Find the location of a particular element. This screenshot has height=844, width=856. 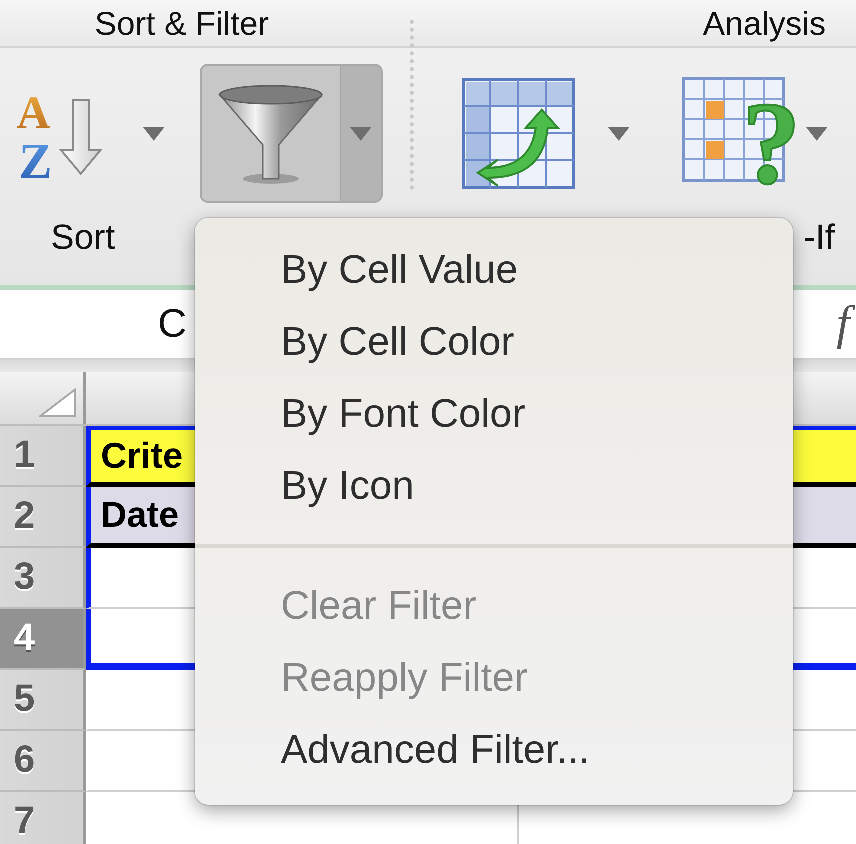

row-header: 1 is located at coordinates (43, 456).